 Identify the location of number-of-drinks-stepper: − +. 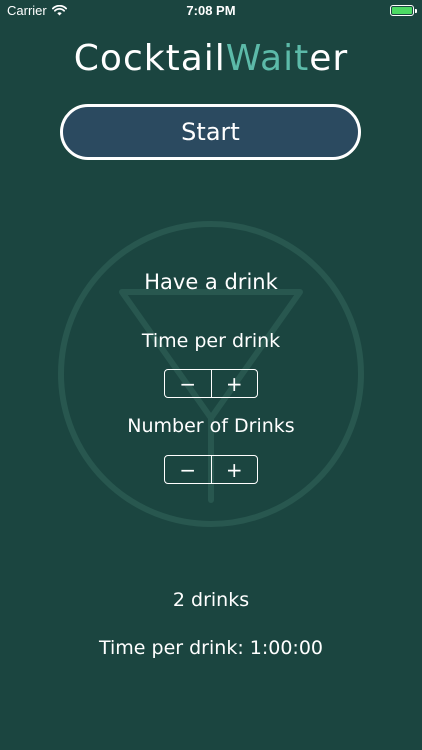
(211, 469).